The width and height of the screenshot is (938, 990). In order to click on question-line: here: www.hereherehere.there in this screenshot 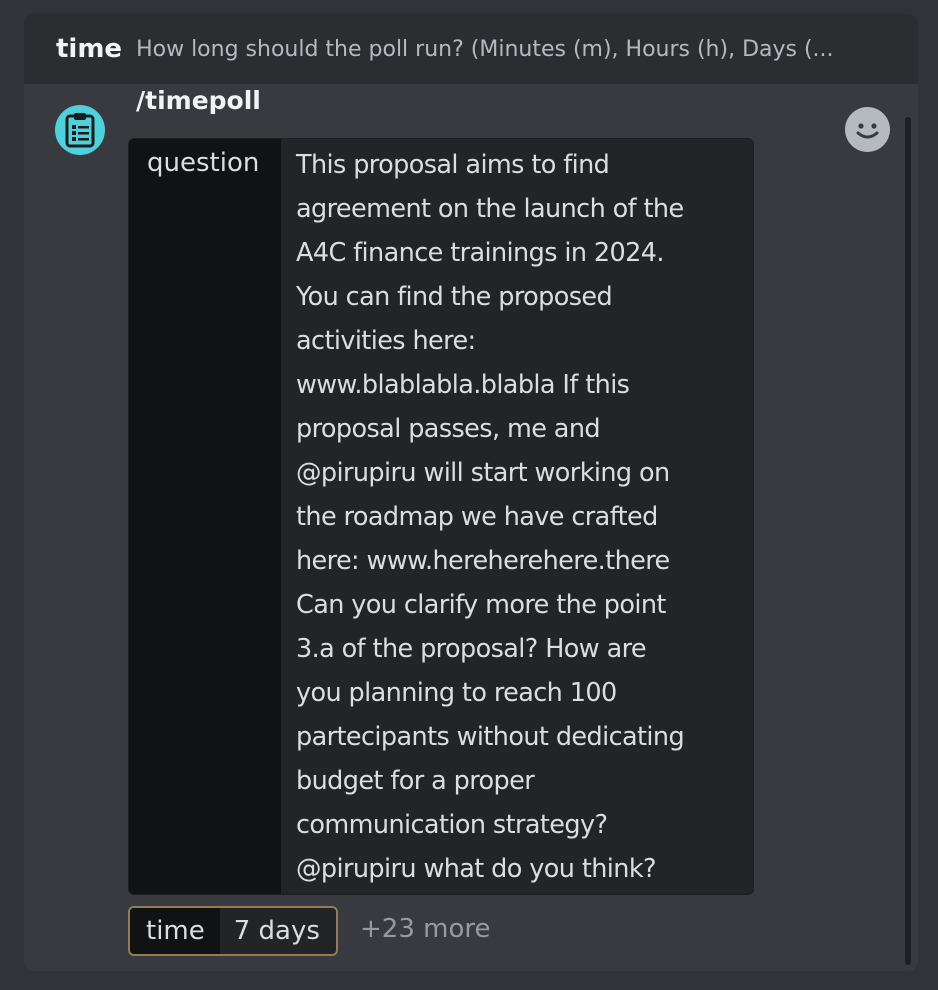, I will do `click(483, 561)`.